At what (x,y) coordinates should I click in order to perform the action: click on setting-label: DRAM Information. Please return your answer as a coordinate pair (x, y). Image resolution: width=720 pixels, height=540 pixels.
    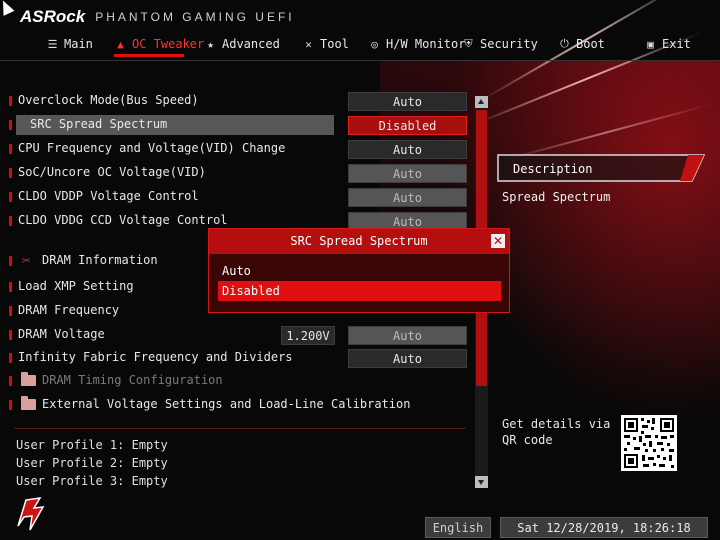
    Looking at the image, I should click on (100, 260).